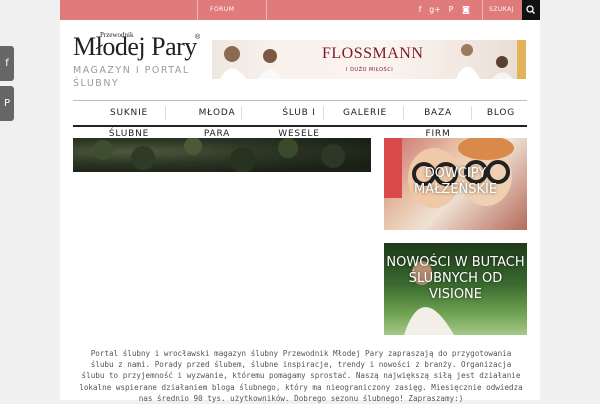  What do you see at coordinates (219, 155) in the screenshot?
I see `hero-foliage` at bounding box center [219, 155].